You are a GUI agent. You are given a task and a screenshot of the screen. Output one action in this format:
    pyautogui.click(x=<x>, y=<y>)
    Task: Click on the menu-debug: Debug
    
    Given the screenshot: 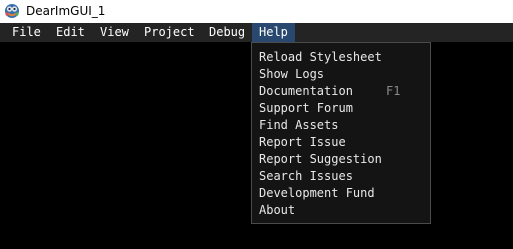 What is the action you would take?
    pyautogui.click(x=227, y=32)
    